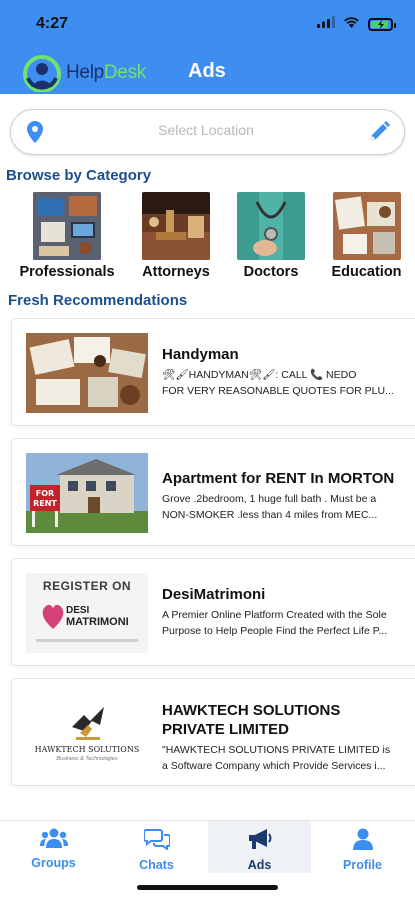  I want to click on status-time: 4:27, so click(52, 23).